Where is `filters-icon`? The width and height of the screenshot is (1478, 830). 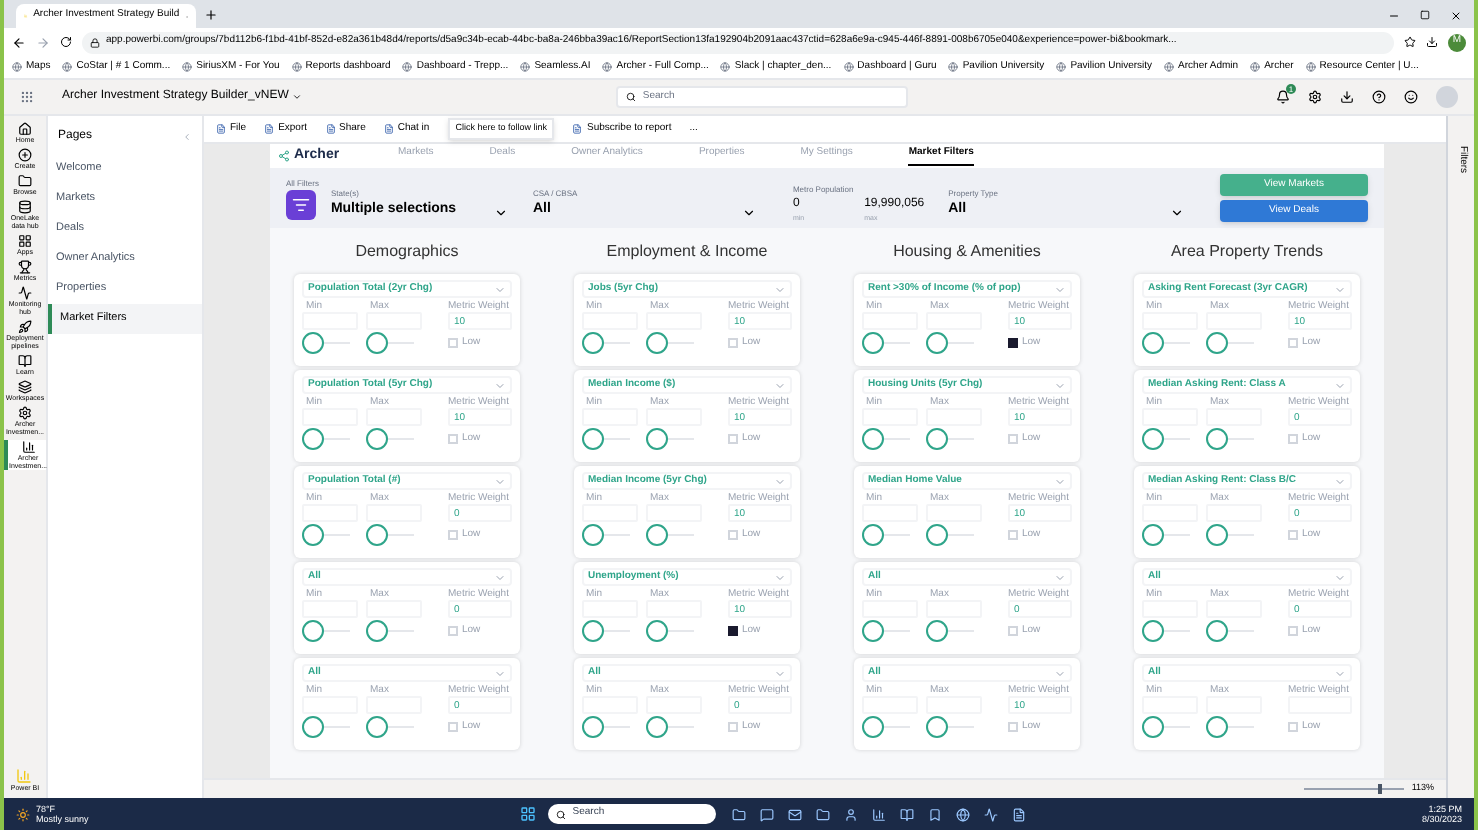 filters-icon is located at coordinates (301, 204).